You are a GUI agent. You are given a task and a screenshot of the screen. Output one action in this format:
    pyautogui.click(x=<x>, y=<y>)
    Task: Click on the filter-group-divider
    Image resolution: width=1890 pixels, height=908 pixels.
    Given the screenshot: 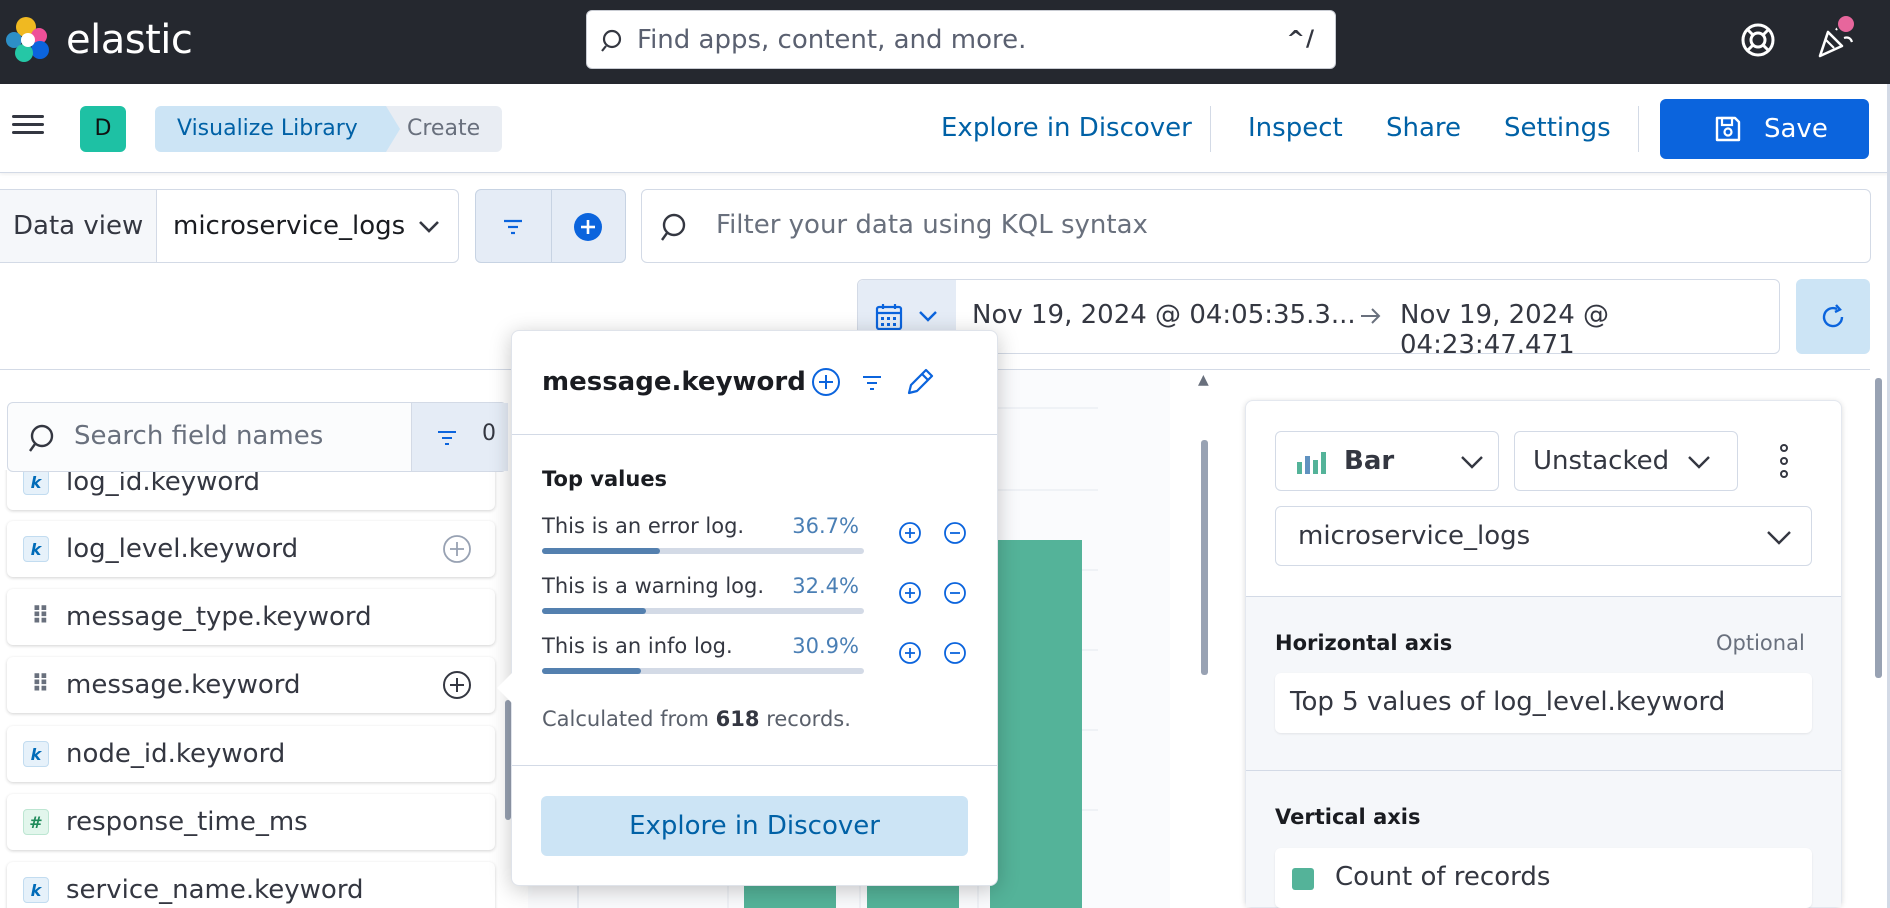 What is the action you would take?
    pyautogui.click(x=551, y=226)
    